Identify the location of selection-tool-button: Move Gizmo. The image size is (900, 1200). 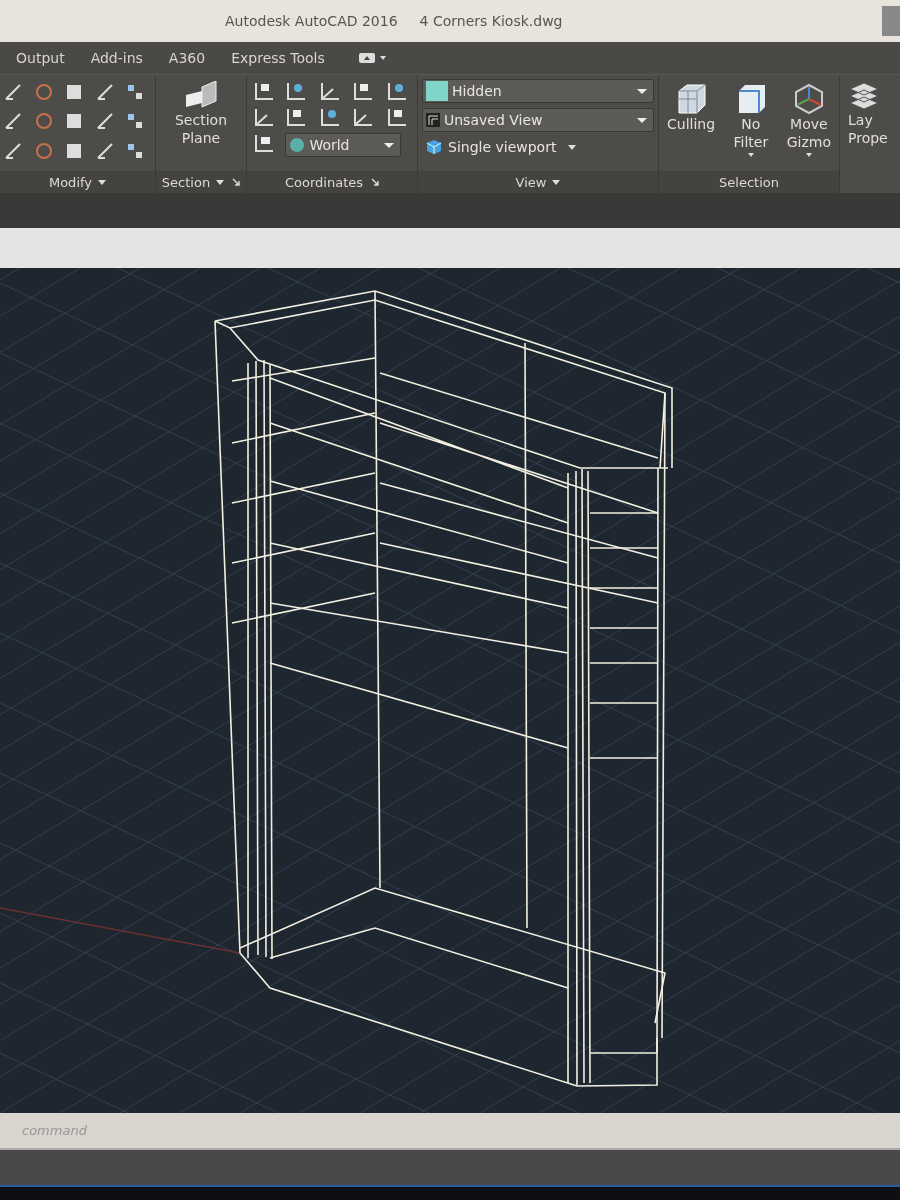
(808, 124).